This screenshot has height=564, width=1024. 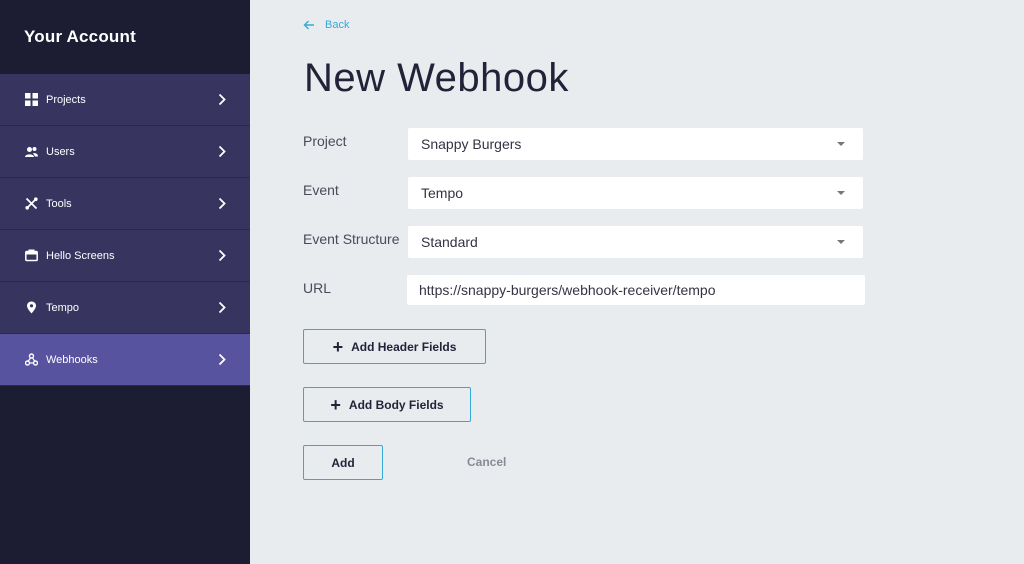 I want to click on event-label: Event, so click(x=321, y=190).